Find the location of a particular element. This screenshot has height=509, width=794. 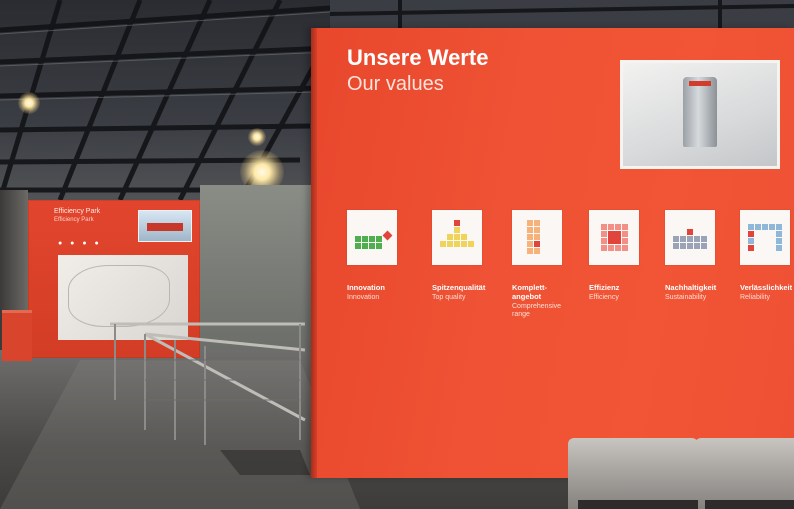

rear-panel-subtitle: Efficiency Park is located at coordinates (74, 220).